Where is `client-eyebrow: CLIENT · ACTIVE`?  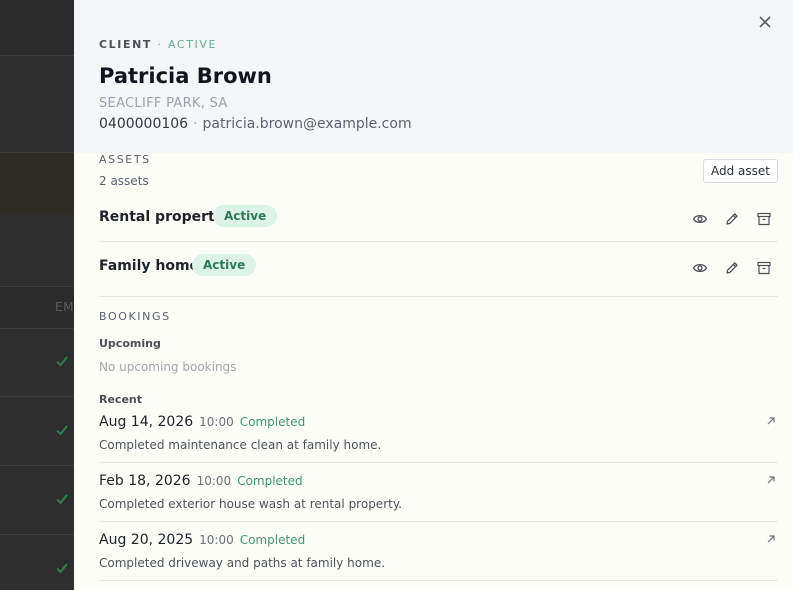 client-eyebrow: CLIENT · ACTIVE is located at coordinates (158, 44).